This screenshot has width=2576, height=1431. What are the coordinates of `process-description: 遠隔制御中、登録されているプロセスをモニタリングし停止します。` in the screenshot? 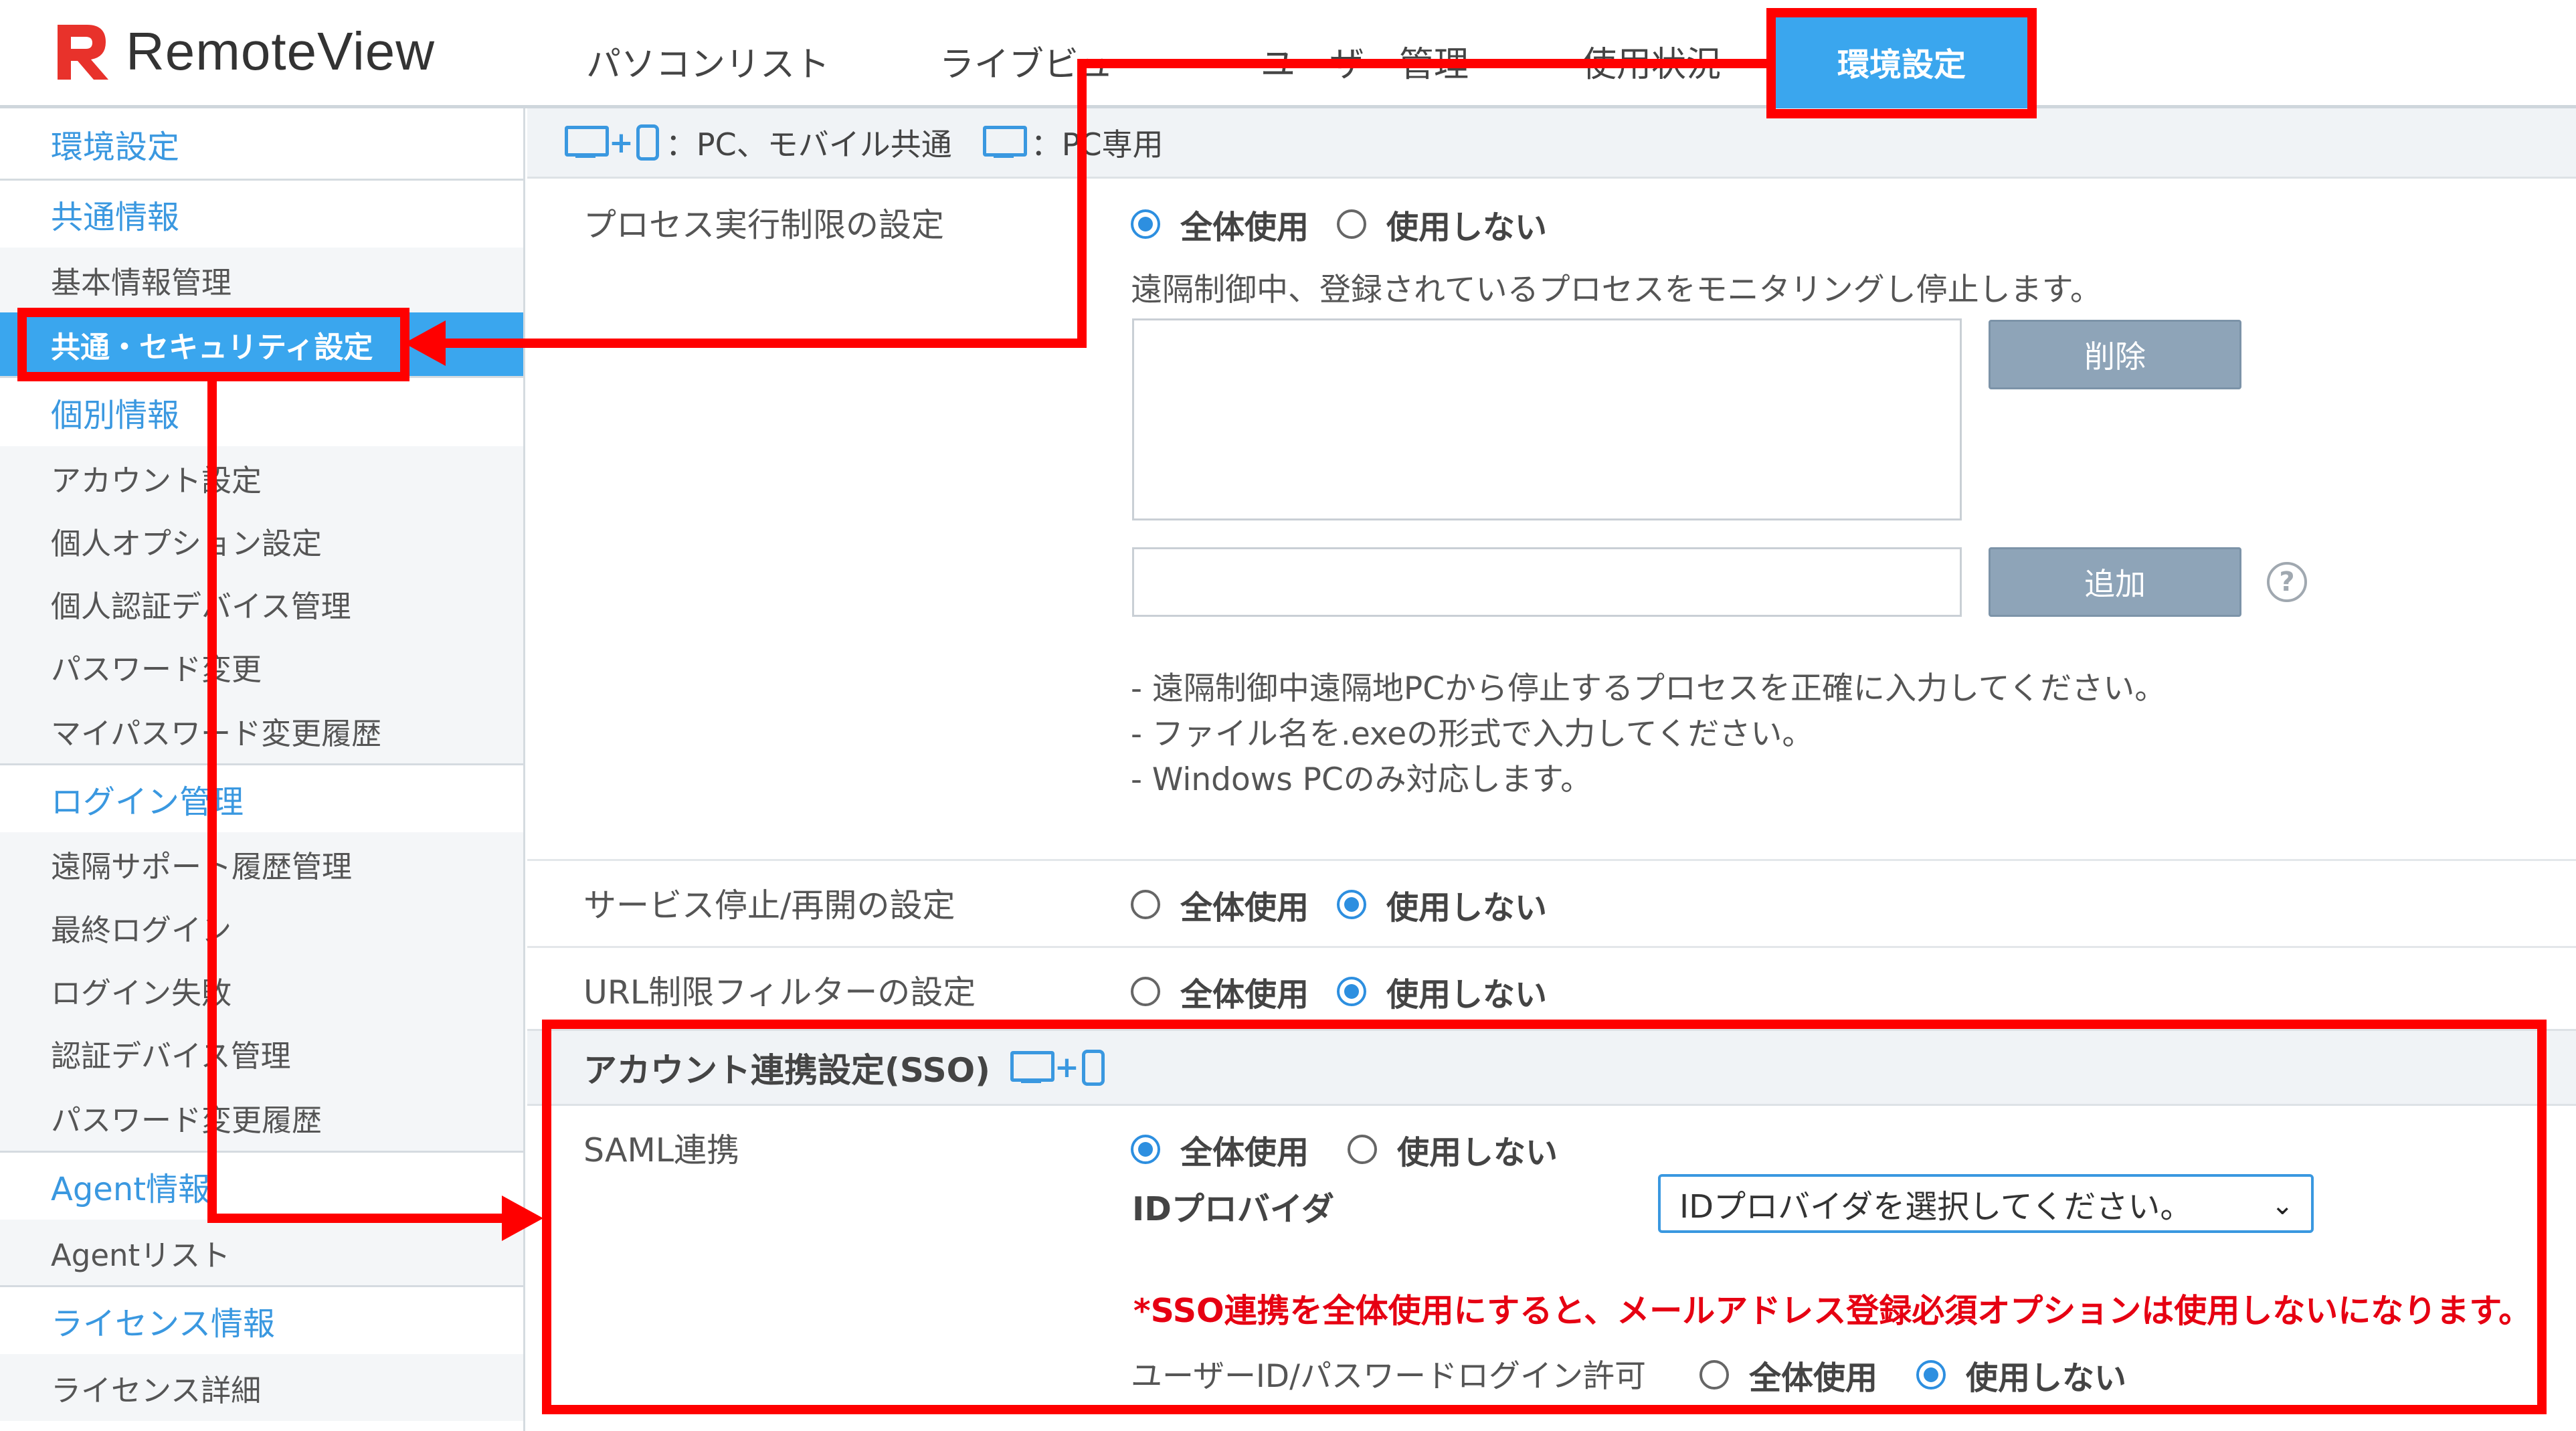 It's located at (1616, 290).